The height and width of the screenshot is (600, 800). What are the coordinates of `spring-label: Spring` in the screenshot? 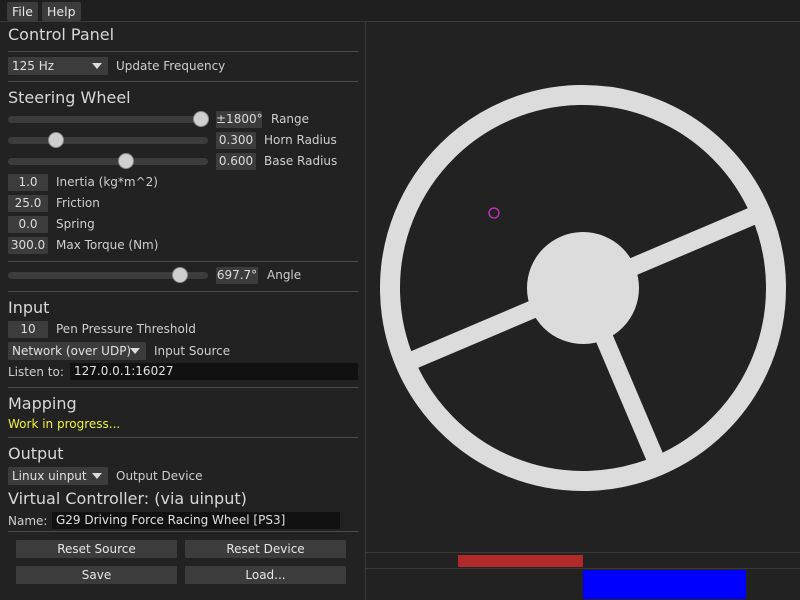 It's located at (75, 224).